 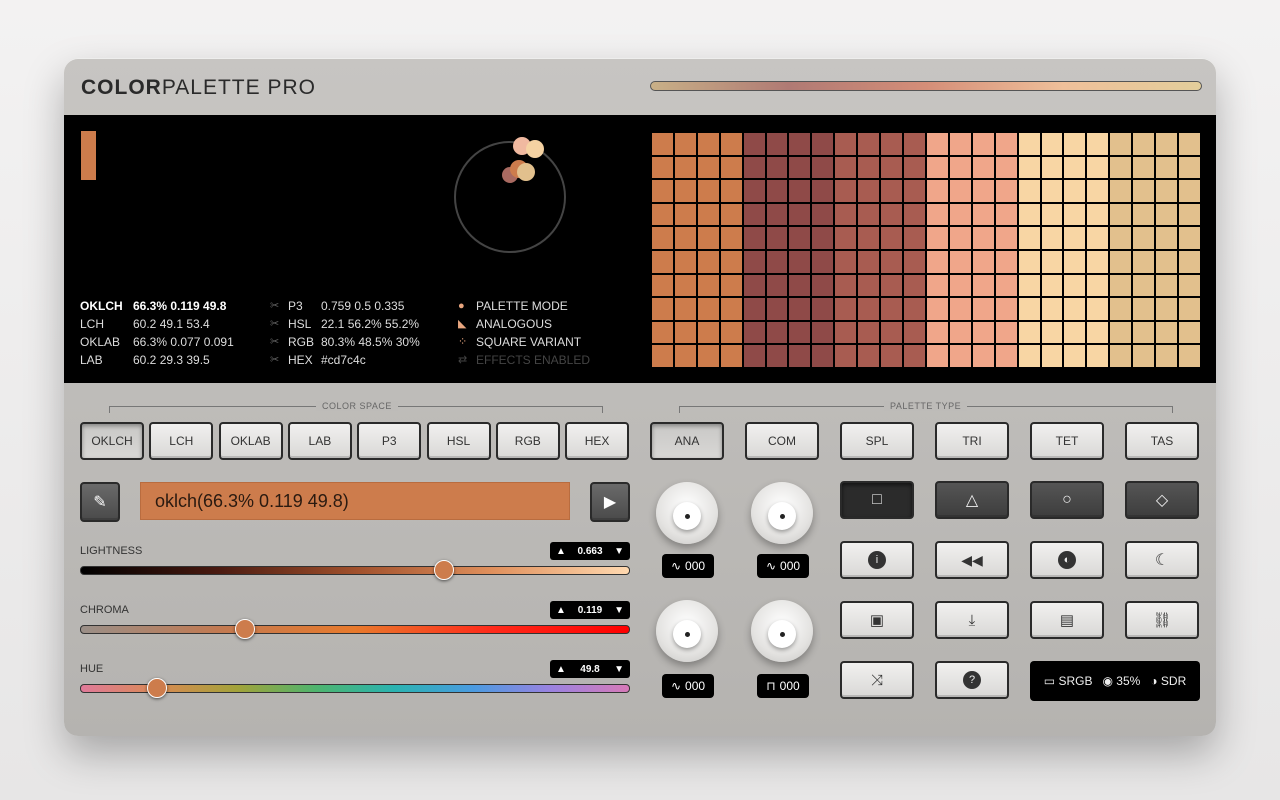 What do you see at coordinates (510, 197) in the screenshot?
I see `color-wheel` at bounding box center [510, 197].